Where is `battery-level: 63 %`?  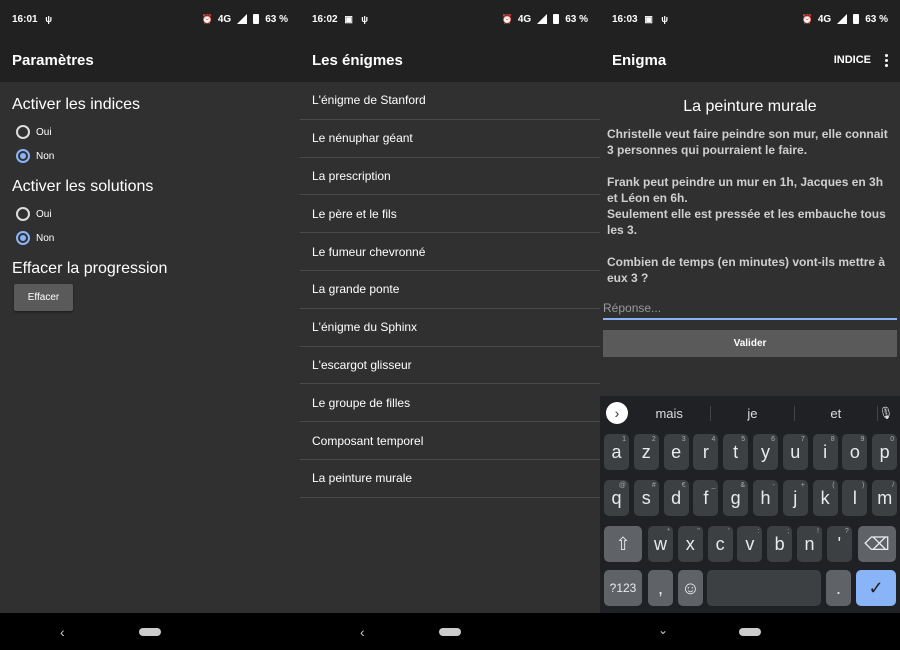 battery-level: 63 % is located at coordinates (276, 19).